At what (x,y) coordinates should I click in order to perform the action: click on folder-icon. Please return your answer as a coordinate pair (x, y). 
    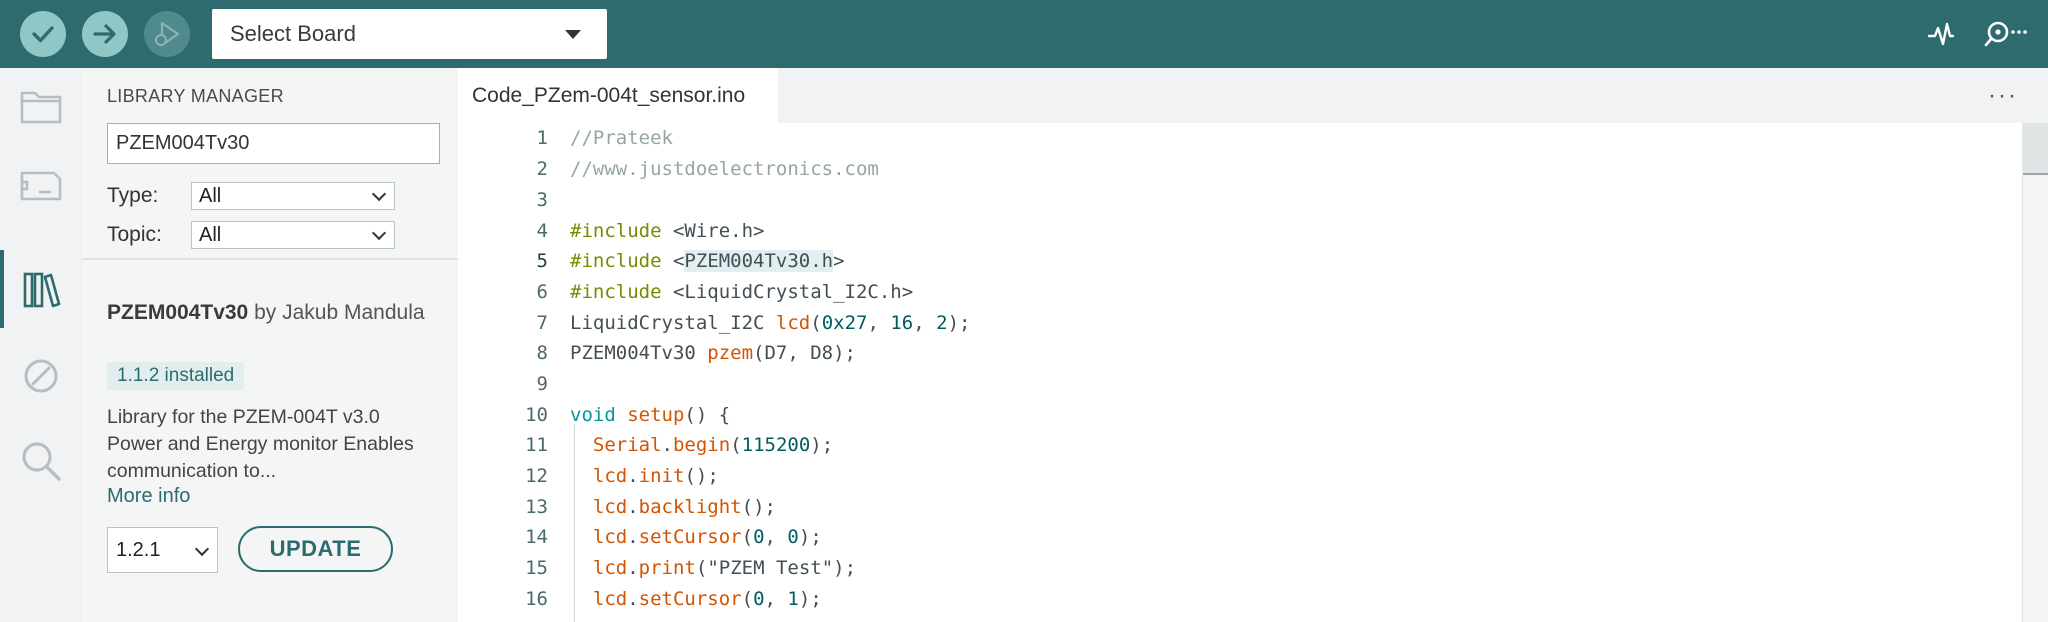
    Looking at the image, I should click on (41, 107).